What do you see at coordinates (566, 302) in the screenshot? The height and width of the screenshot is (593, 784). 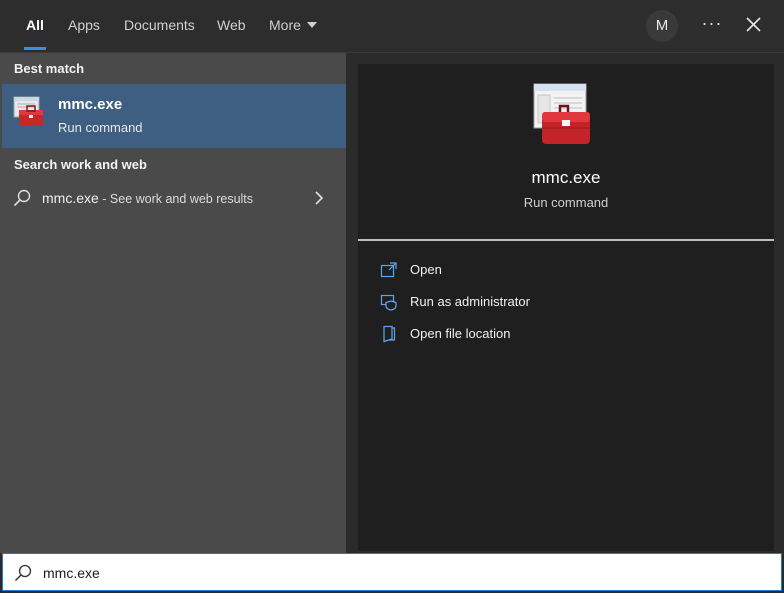 I see `run-as-admin-action: Run as administrator` at bounding box center [566, 302].